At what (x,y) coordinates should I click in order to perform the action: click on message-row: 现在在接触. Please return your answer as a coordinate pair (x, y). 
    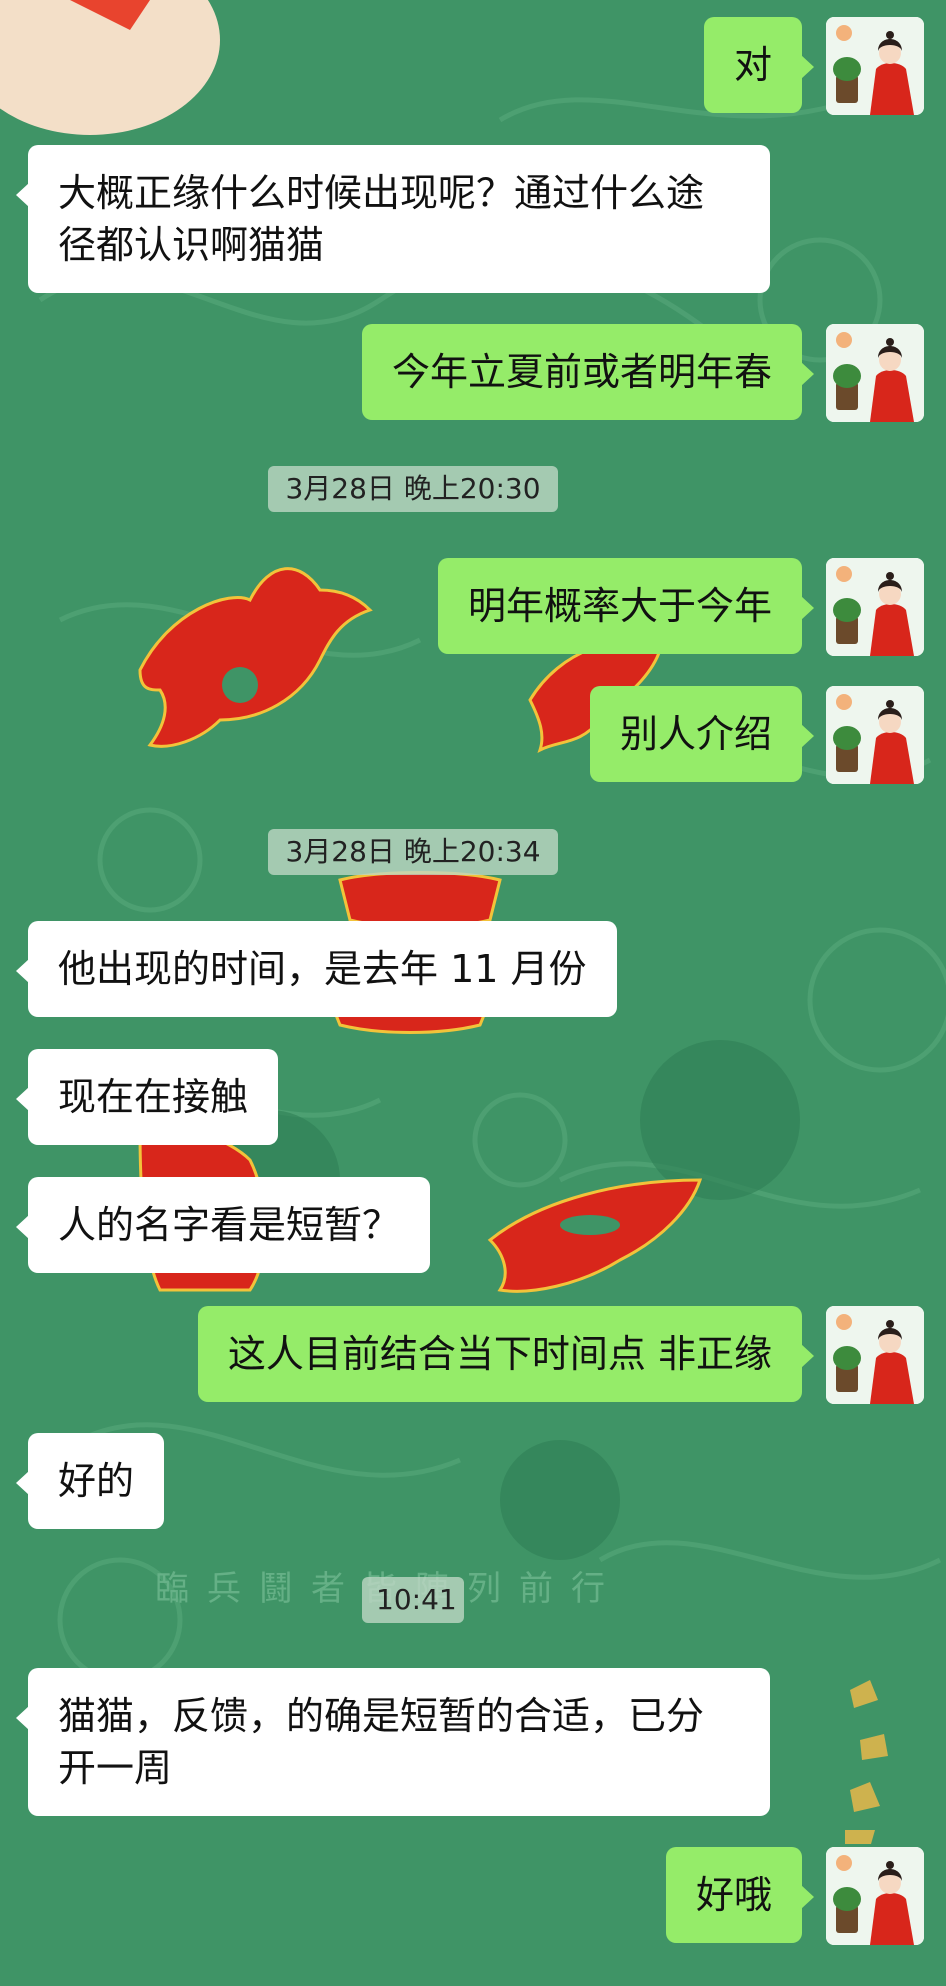
    Looking at the image, I should click on (473, 1098).